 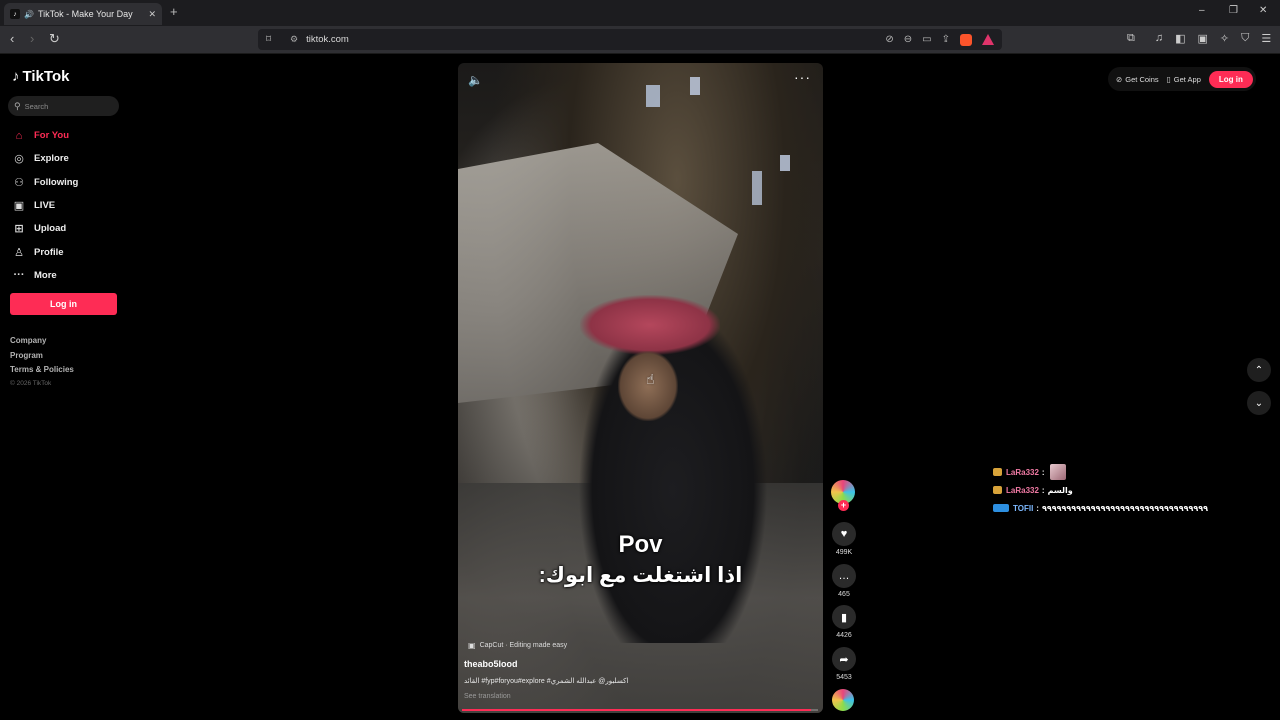 What do you see at coordinates (1233, 10) in the screenshot?
I see `maximize-button: ❐` at bounding box center [1233, 10].